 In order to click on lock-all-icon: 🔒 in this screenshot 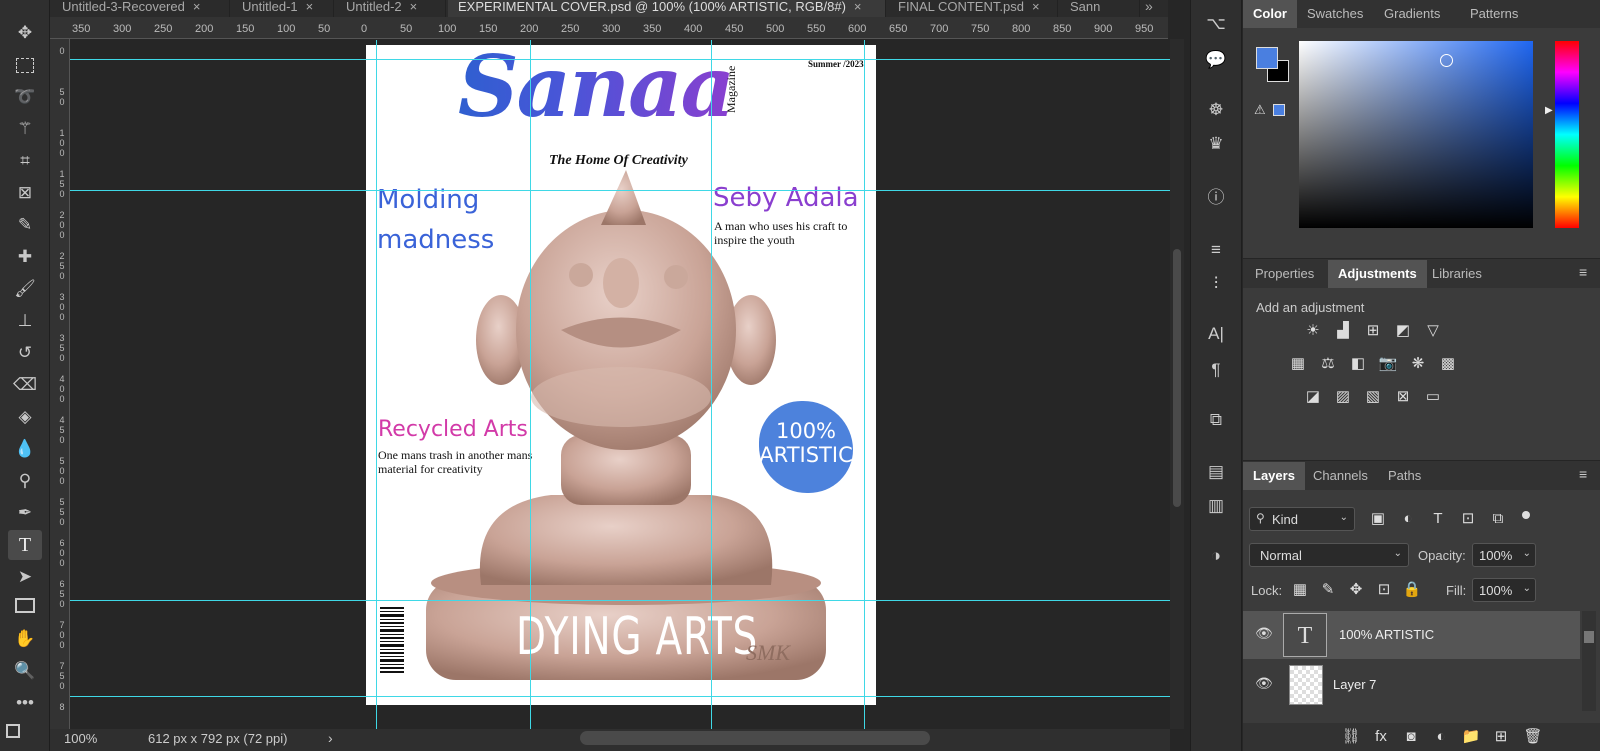, I will do `click(1412, 590)`.